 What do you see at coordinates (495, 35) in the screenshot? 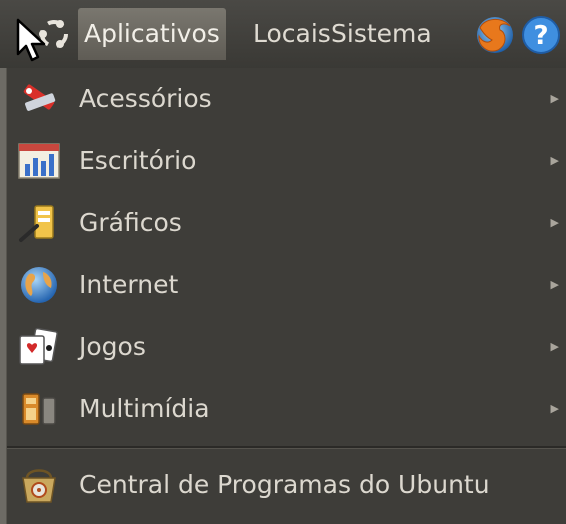
I see `firefox-icon` at bounding box center [495, 35].